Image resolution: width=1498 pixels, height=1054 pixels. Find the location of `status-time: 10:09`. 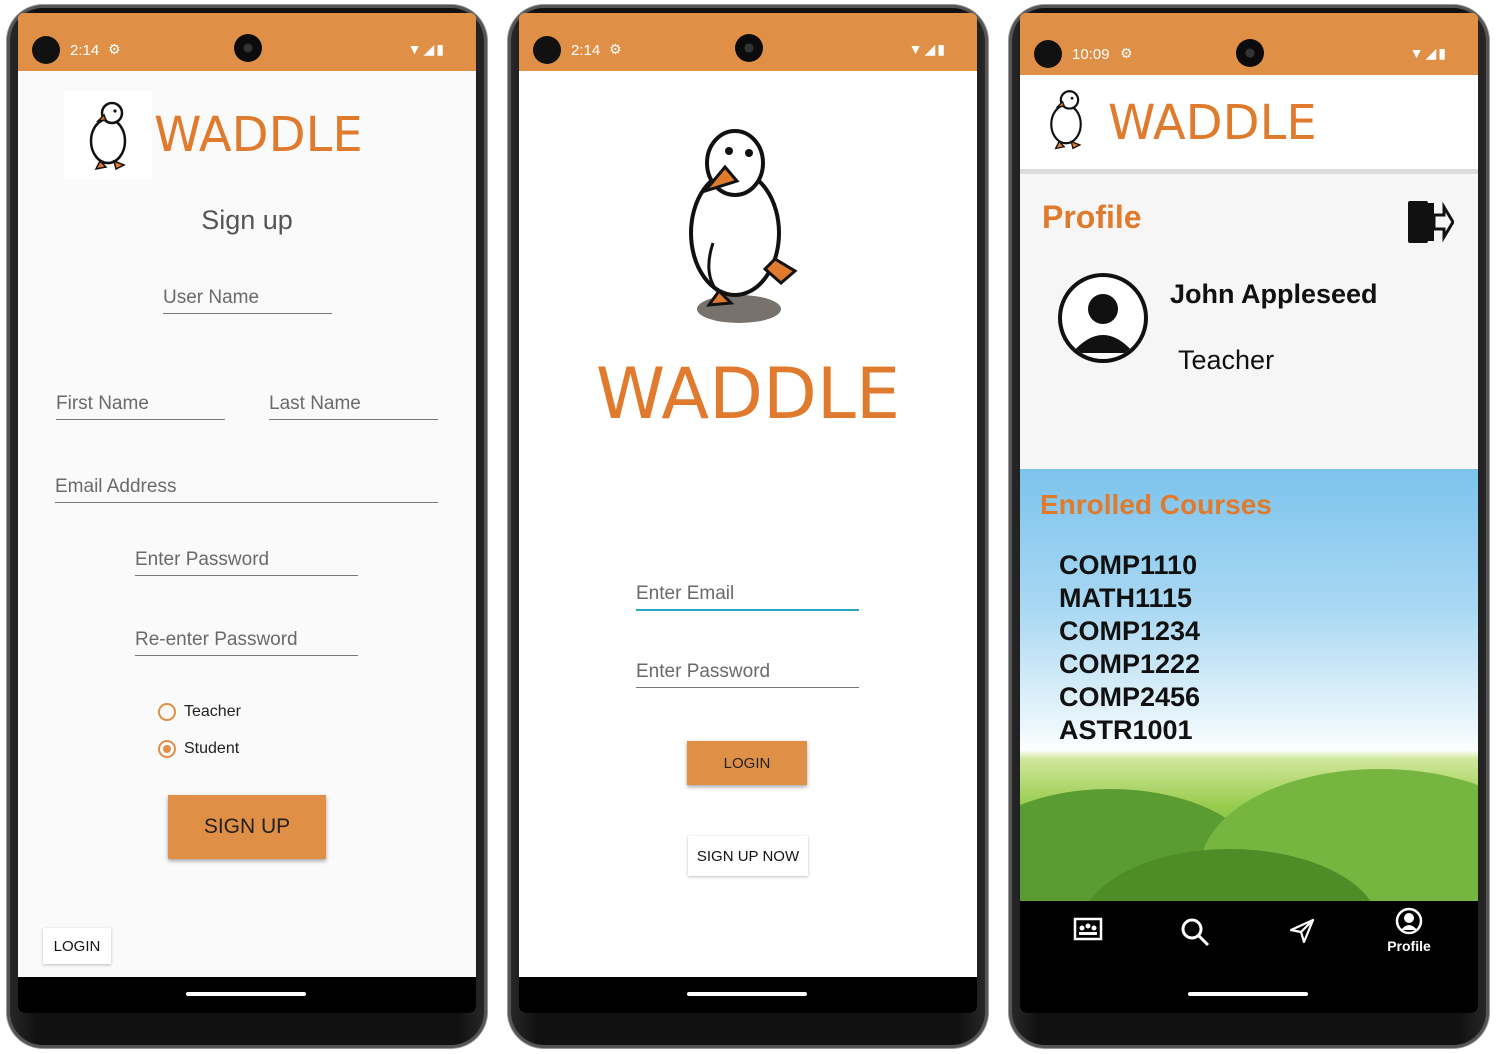

status-time: 10:09 is located at coordinates (1091, 54).